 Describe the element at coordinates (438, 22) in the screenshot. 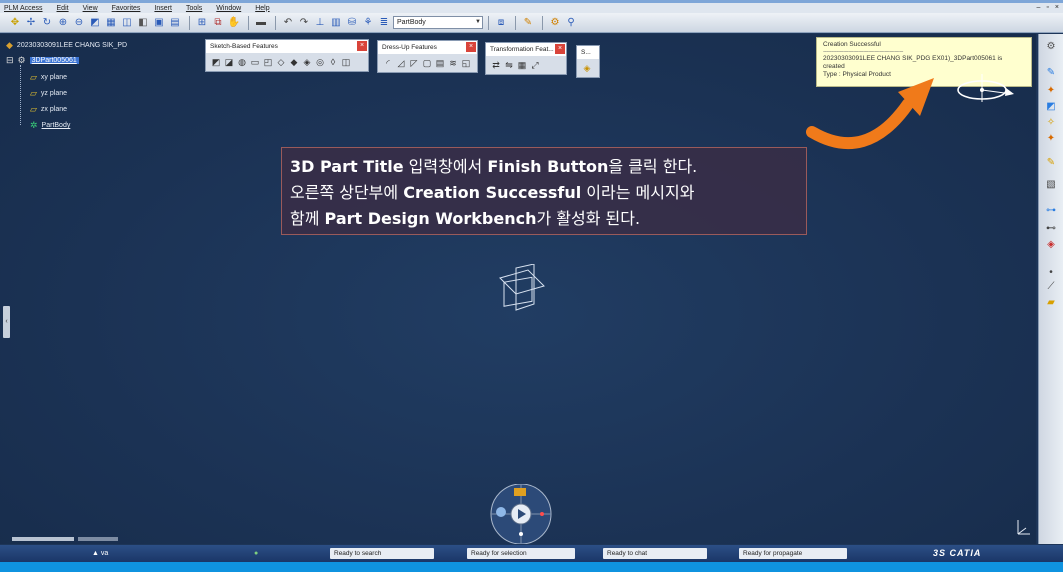

I see `part-body-select: PartBody ▼` at that location.